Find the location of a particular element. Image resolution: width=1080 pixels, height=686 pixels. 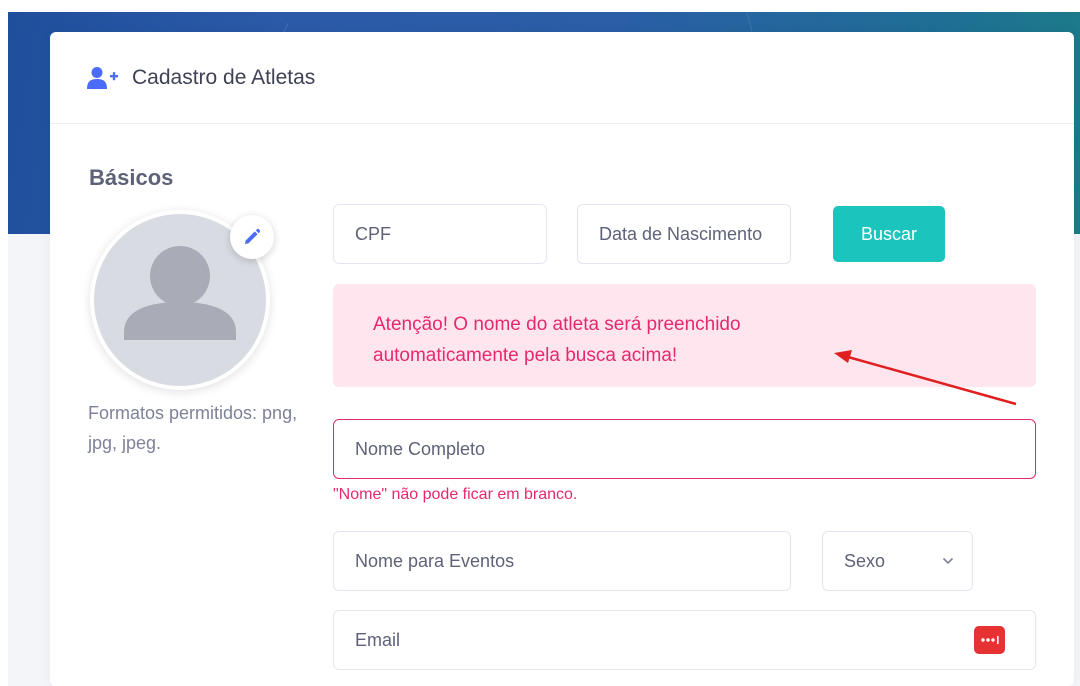

password-manager-icon is located at coordinates (989, 640).